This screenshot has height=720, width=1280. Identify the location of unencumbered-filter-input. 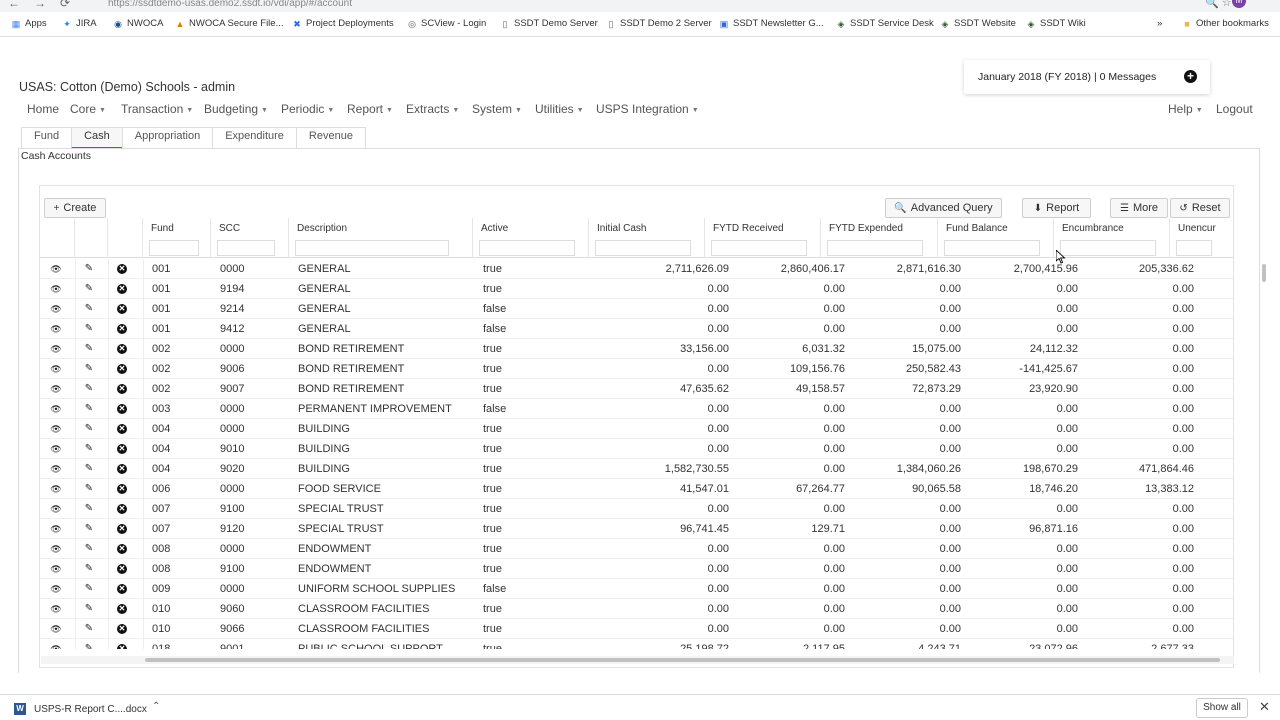
(1194, 248).